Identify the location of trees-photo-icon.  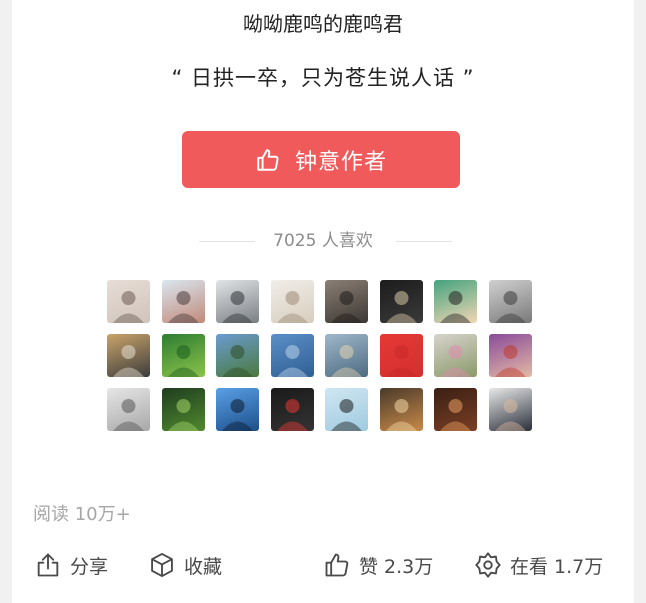
(237, 361).